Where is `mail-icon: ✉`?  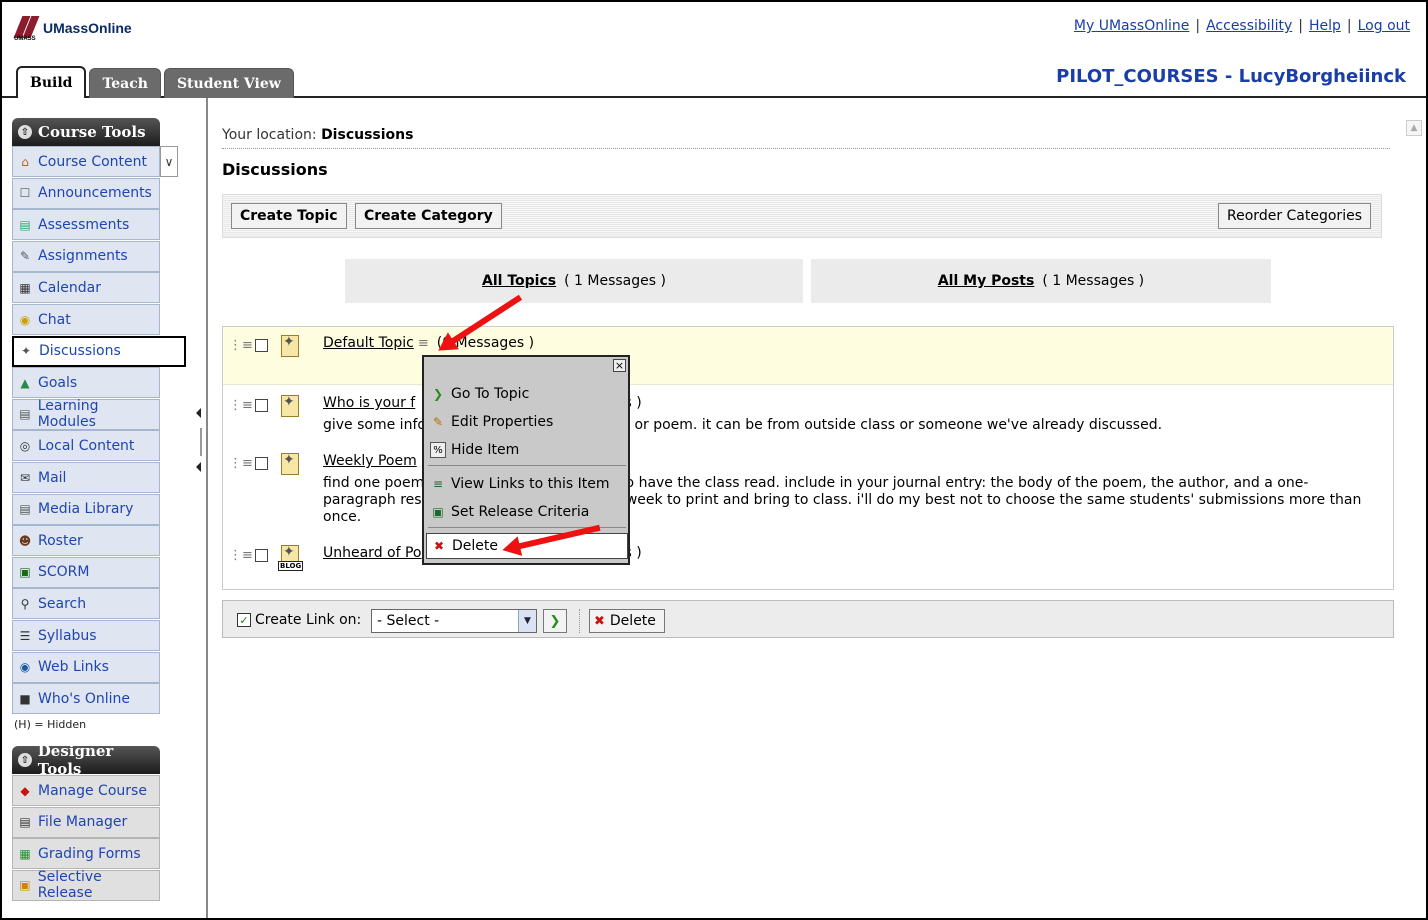
mail-icon: ✉ is located at coordinates (25, 477).